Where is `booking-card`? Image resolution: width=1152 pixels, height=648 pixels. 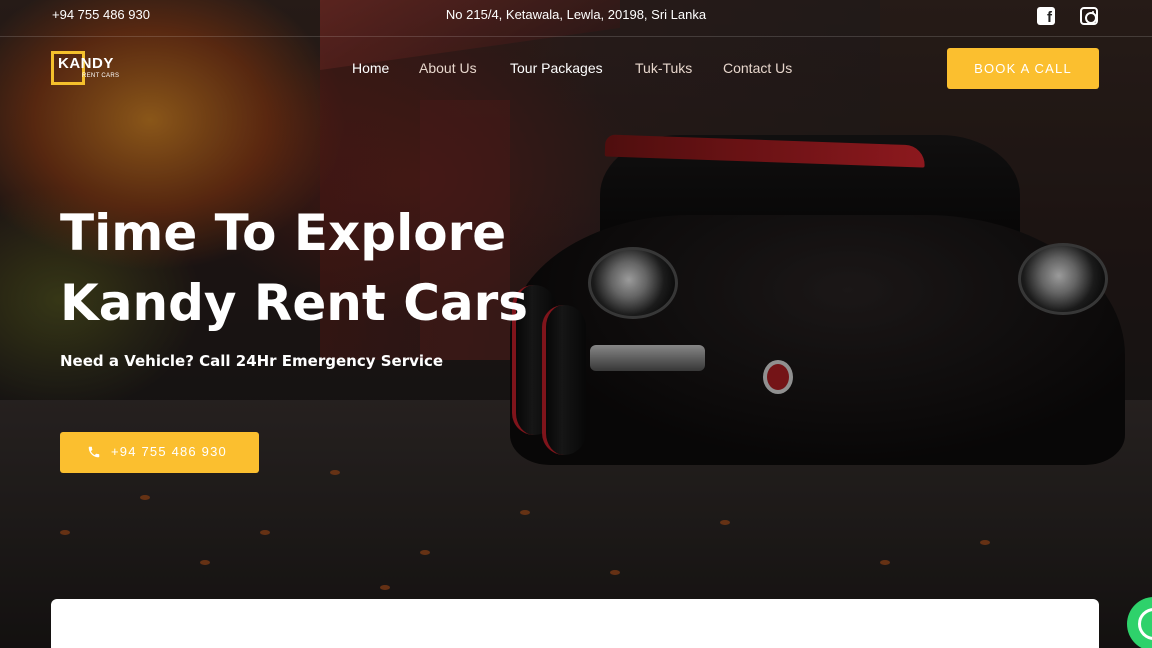 booking-card is located at coordinates (575, 623).